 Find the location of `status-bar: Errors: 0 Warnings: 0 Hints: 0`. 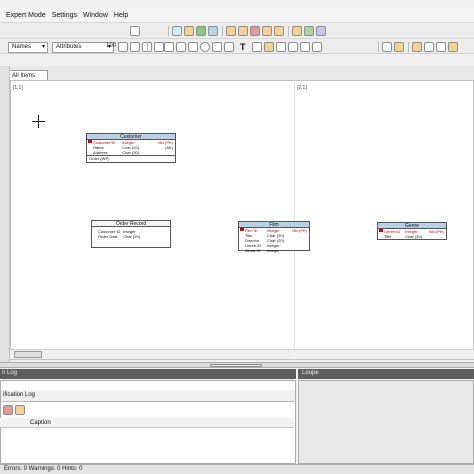

status-bar: Errors: 0 Warnings: 0 Hints: 0 is located at coordinates (237, 469).